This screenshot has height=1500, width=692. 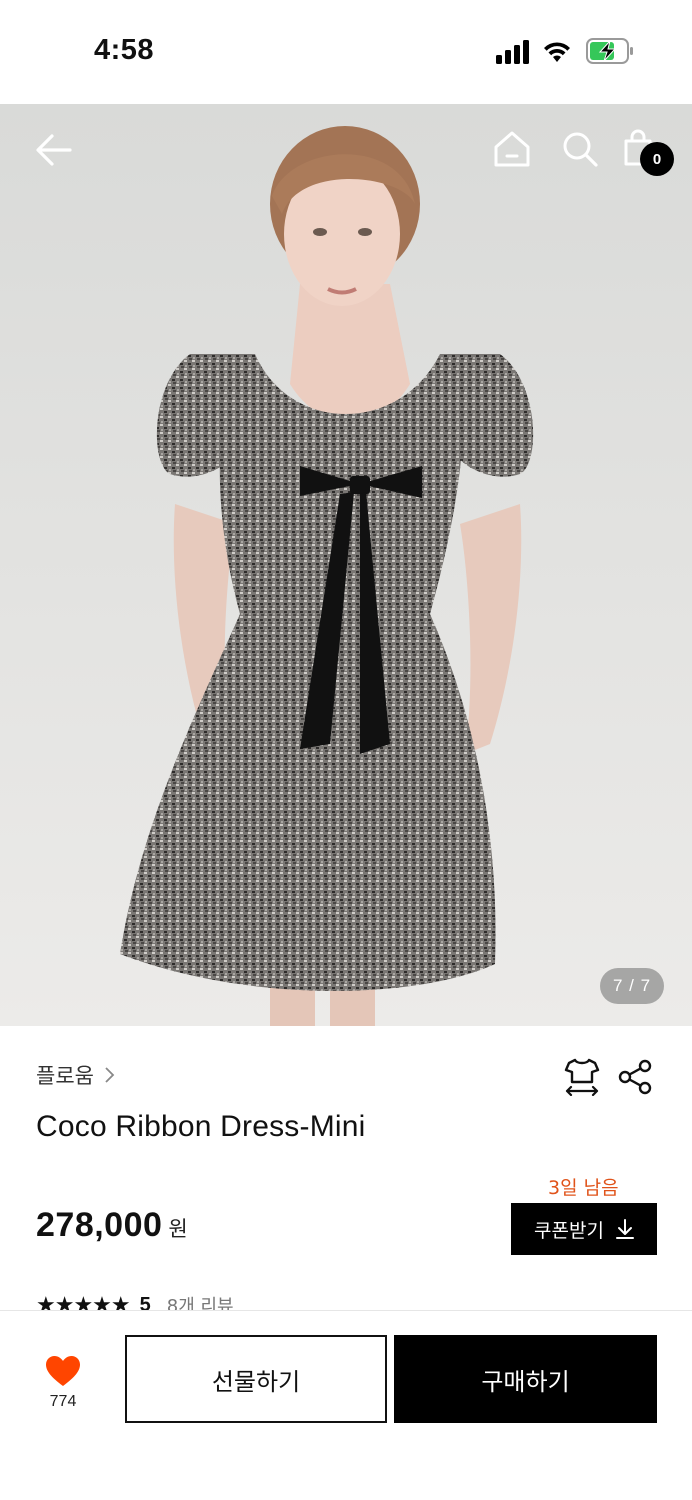 I want to click on price-row: 278,000 원, so click(x=112, y=1225).